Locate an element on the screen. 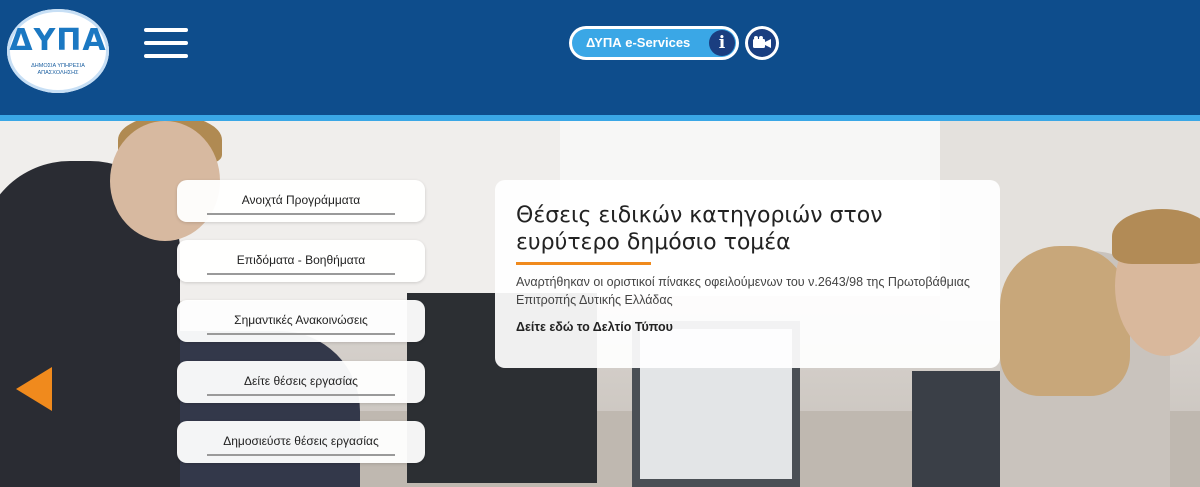 This screenshot has width=1200, height=487. menu-benefits: Επιδόματα - Βοηθήματα is located at coordinates (301, 261).